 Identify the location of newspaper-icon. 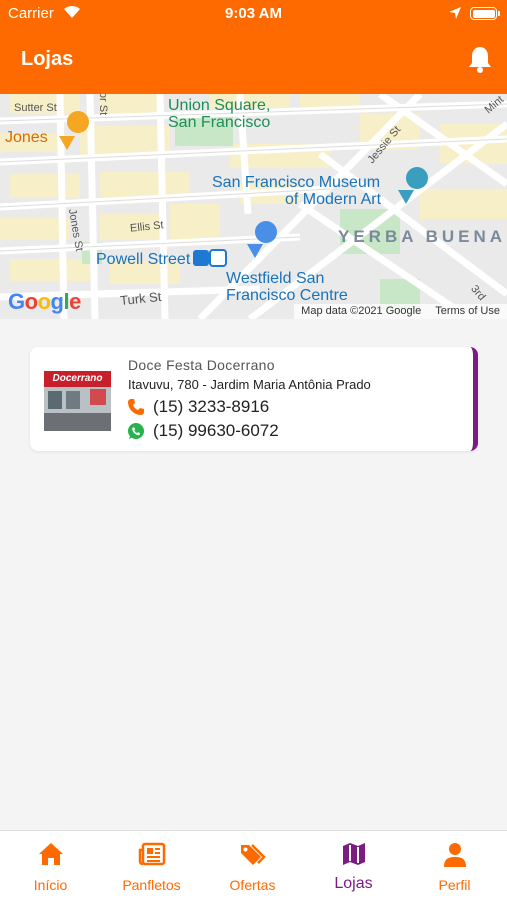
(151, 854).